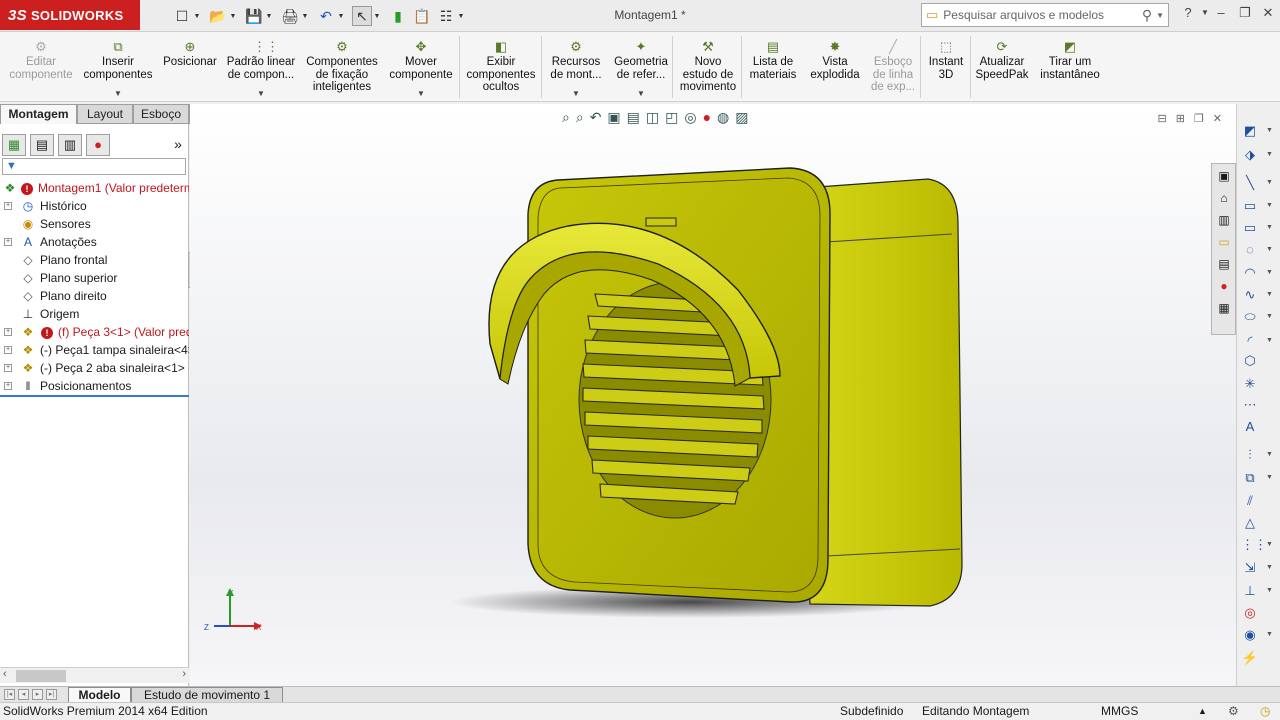 The height and width of the screenshot is (720, 1280). Describe the element at coordinates (1224, 264) in the screenshot. I see `view-palette-icon: ▤` at that location.